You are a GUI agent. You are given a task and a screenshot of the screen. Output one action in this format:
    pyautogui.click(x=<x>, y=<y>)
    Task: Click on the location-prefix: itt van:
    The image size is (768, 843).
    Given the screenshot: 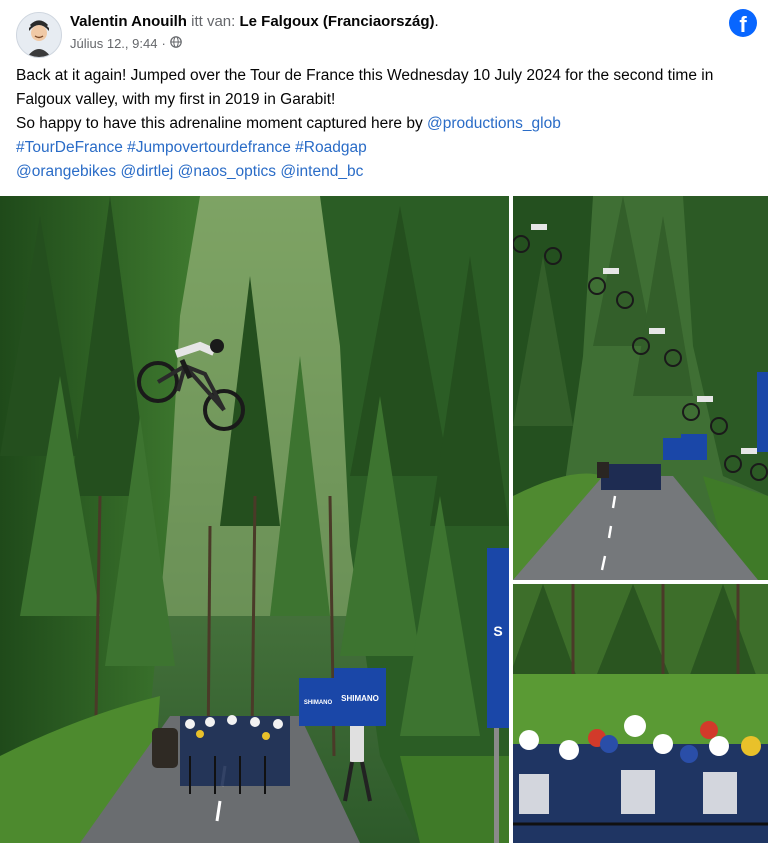 What is the action you would take?
    pyautogui.click(x=213, y=21)
    